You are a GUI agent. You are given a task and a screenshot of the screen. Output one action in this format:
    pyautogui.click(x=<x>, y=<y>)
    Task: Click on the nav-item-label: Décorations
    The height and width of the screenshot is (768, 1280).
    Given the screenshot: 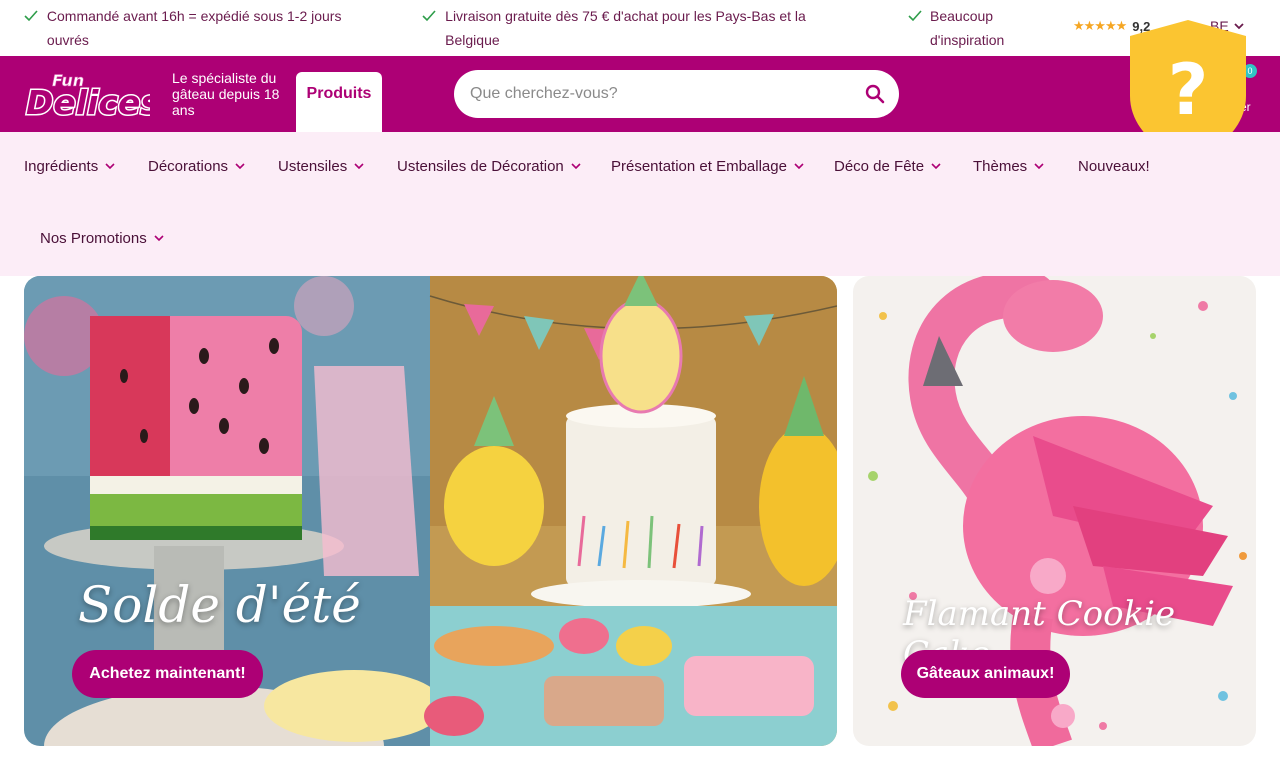 What is the action you would take?
    pyautogui.click(x=188, y=166)
    